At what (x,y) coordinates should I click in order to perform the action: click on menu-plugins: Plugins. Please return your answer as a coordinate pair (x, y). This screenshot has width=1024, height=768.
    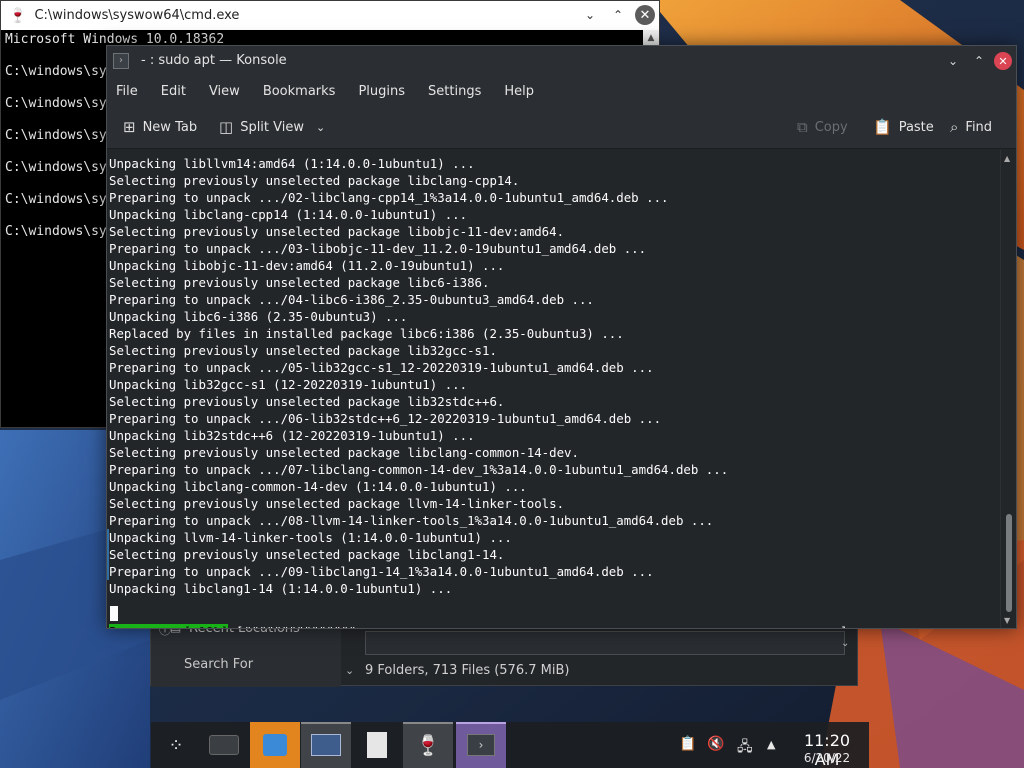
    Looking at the image, I should click on (381, 91).